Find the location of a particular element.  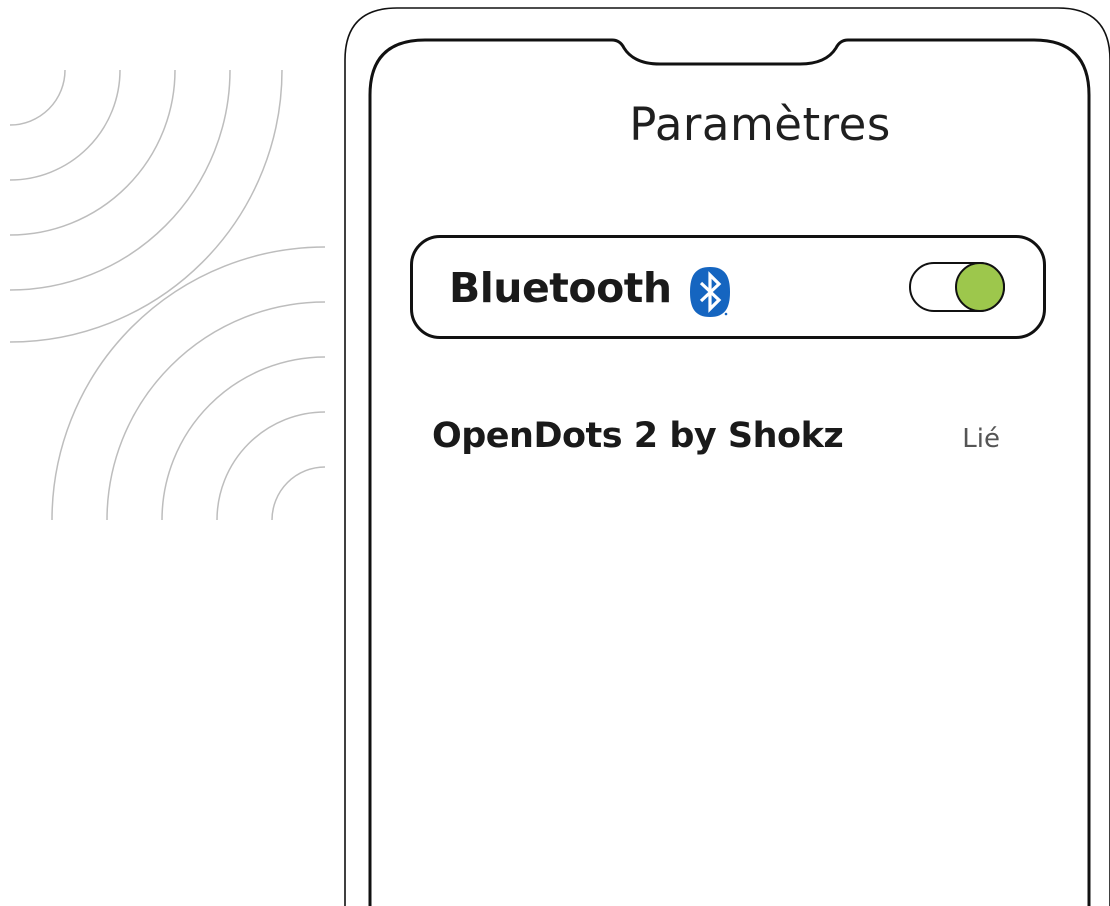

device-row: OpenDots 2 by Shokz Lié is located at coordinates (727, 441).